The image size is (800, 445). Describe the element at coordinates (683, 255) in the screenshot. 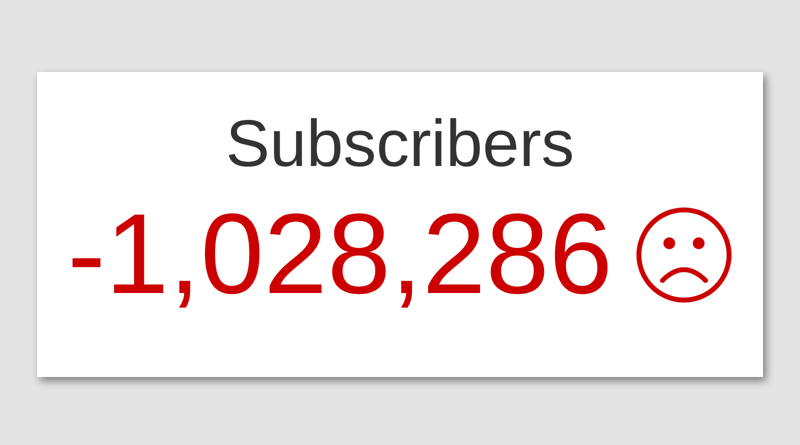

I see `sad-face-icon` at that location.